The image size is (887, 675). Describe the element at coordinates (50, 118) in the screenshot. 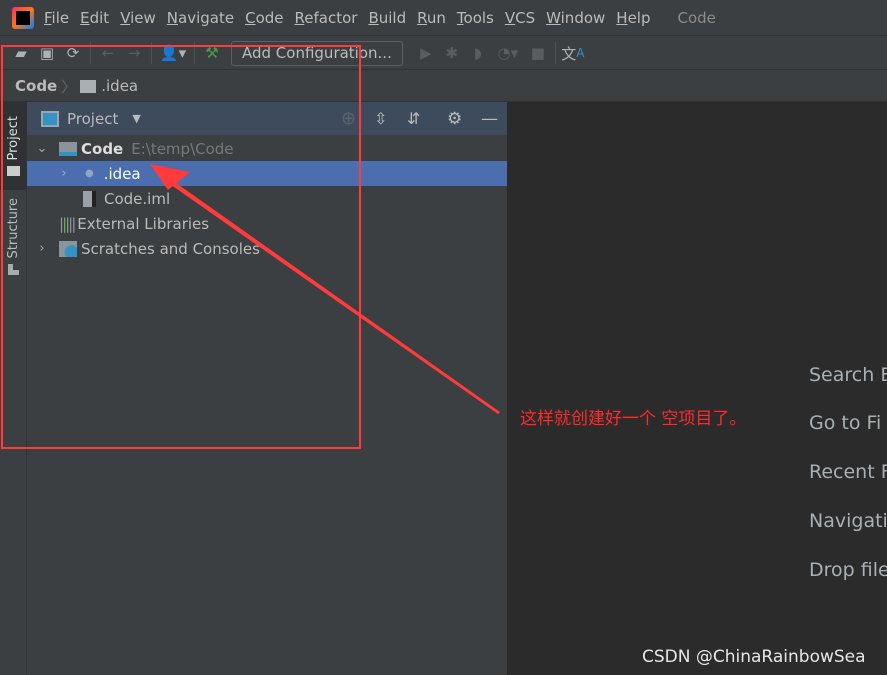

I see `project-view-icon` at that location.